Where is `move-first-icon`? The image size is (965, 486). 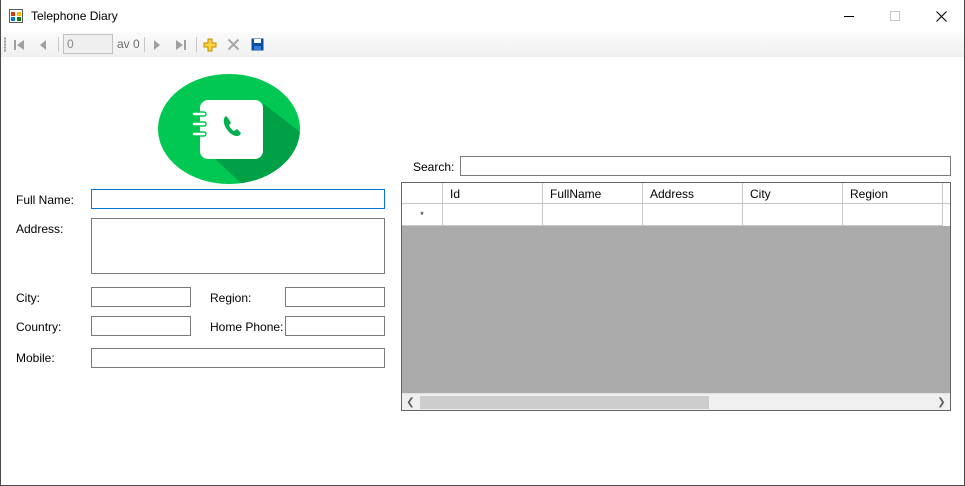
move-first-icon is located at coordinates (19, 44).